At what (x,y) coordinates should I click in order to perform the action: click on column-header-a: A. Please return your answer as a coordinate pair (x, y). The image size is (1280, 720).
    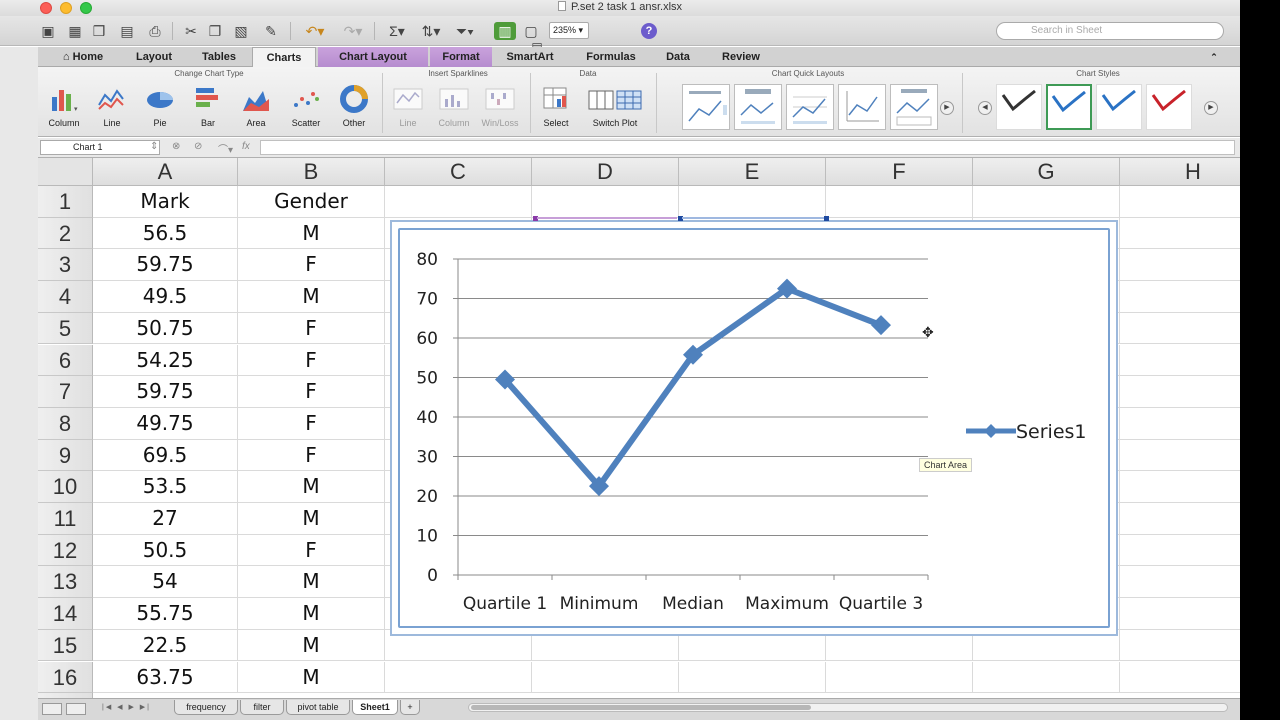
    Looking at the image, I should click on (165, 172).